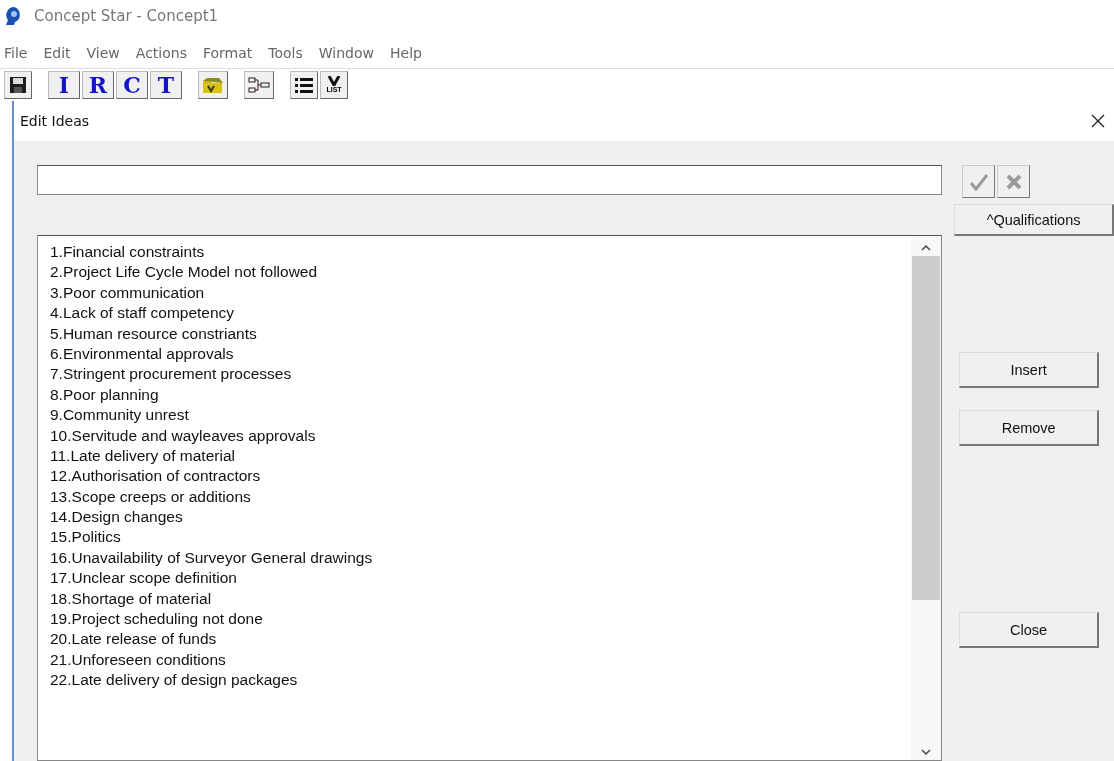 The width and height of the screenshot is (1114, 761). What do you see at coordinates (57, 53) in the screenshot?
I see `menu-item: Edit` at bounding box center [57, 53].